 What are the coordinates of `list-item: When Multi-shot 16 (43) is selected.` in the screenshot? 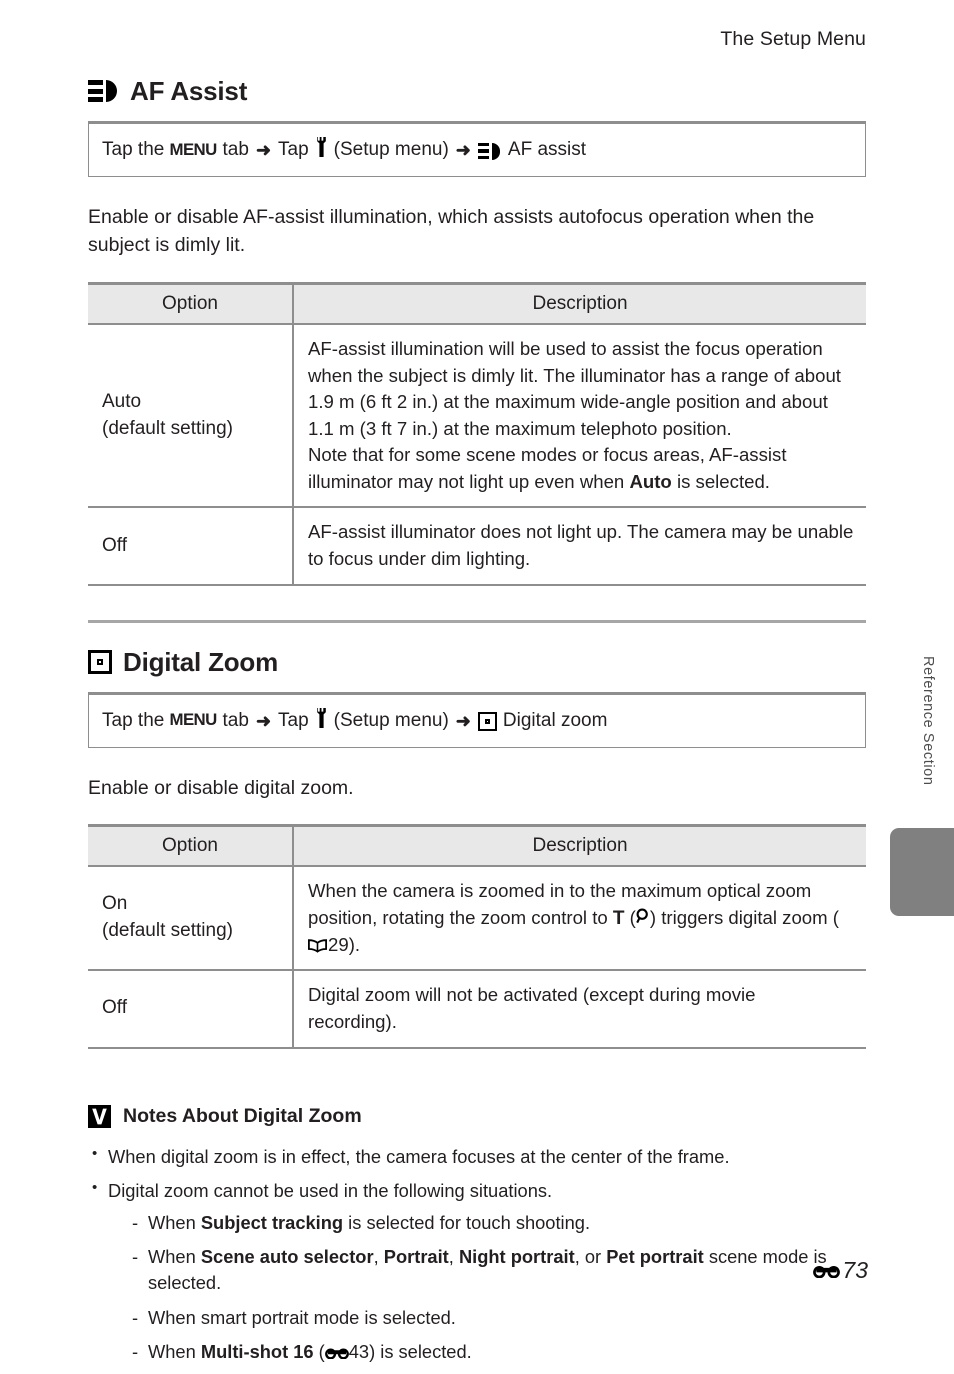 It's located at (496, 1352).